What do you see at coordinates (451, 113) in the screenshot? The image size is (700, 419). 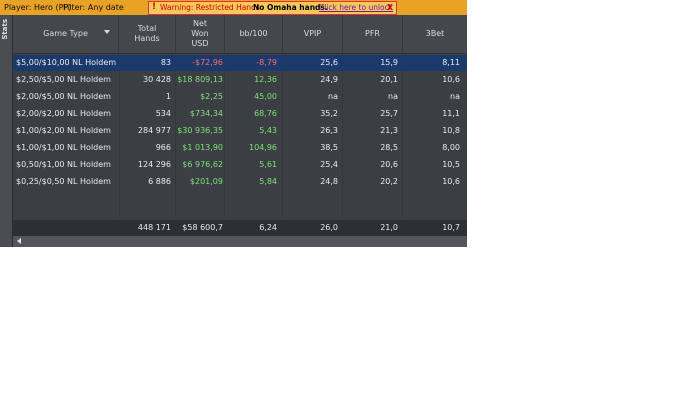 I see `cell-3bet: 11,1` at bounding box center [451, 113].